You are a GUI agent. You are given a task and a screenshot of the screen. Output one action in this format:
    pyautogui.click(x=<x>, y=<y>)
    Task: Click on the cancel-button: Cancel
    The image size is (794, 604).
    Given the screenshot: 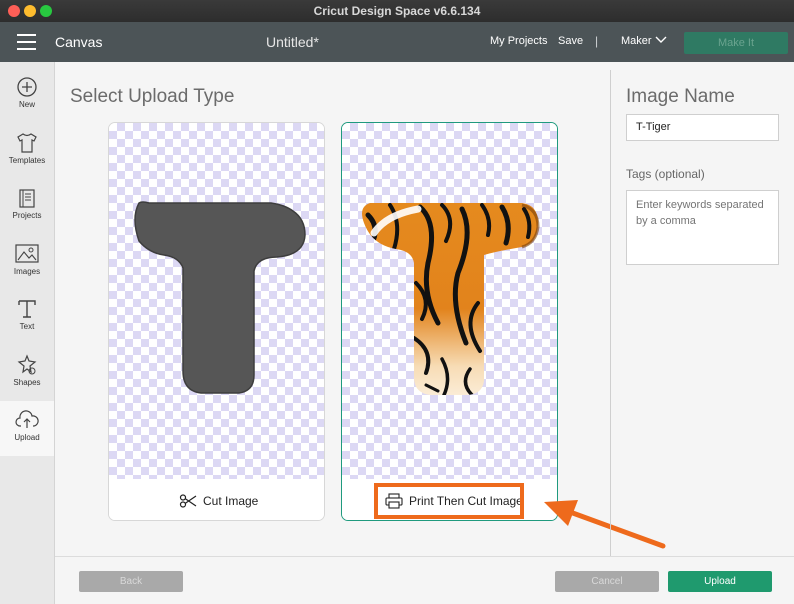 What is the action you would take?
    pyautogui.click(x=607, y=581)
    